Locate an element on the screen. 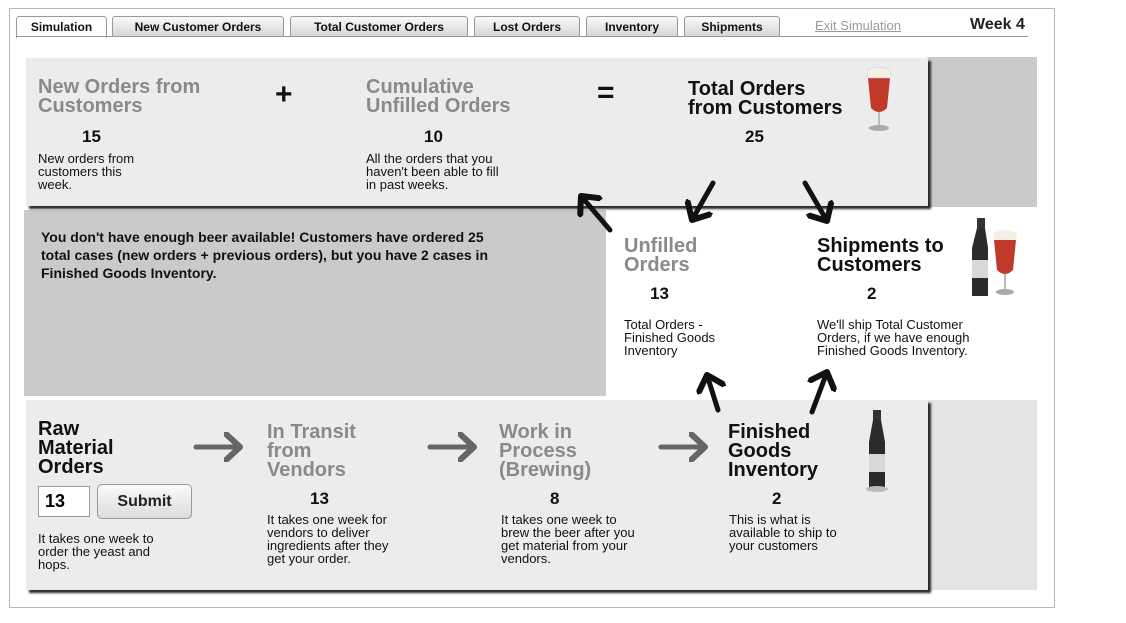  arrow-to-cumulative-unfilled is located at coordinates (597, 214).